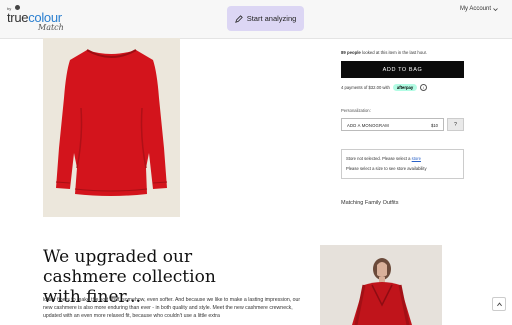 This screenshot has width=512, height=325. I want to click on help-button: ?, so click(455, 124).